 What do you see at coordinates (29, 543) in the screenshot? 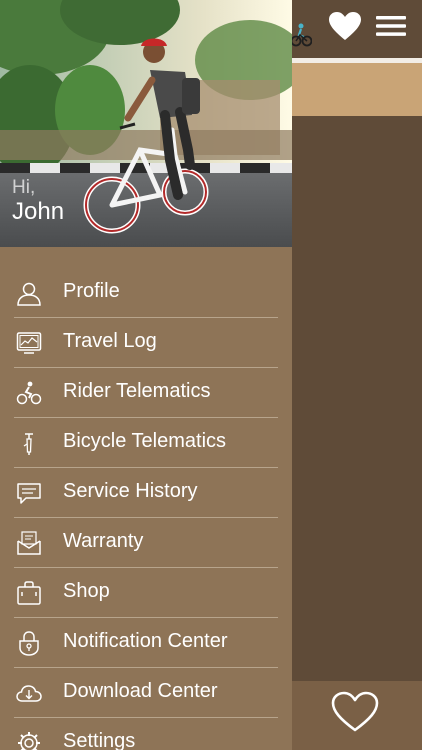
I see `envelope-icon` at bounding box center [29, 543].